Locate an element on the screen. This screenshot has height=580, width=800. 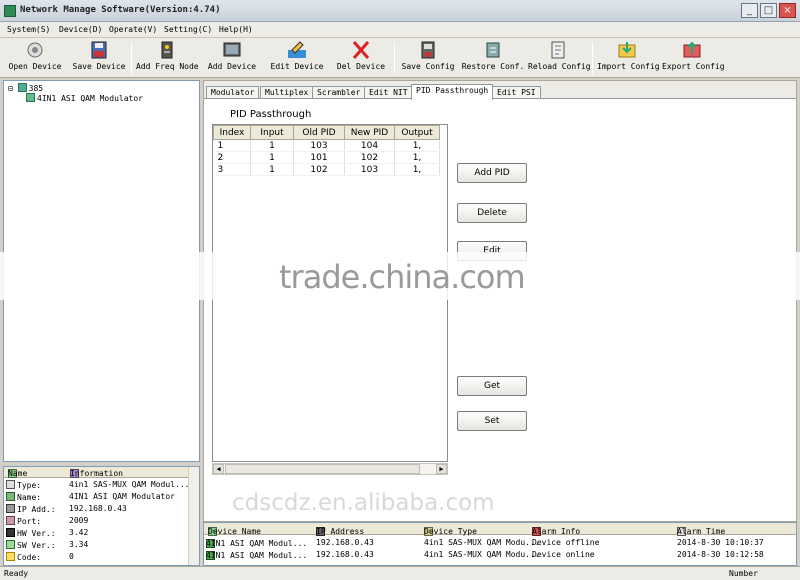
add-freq-node-button: Add Freq Node is located at coordinates (167, 58).